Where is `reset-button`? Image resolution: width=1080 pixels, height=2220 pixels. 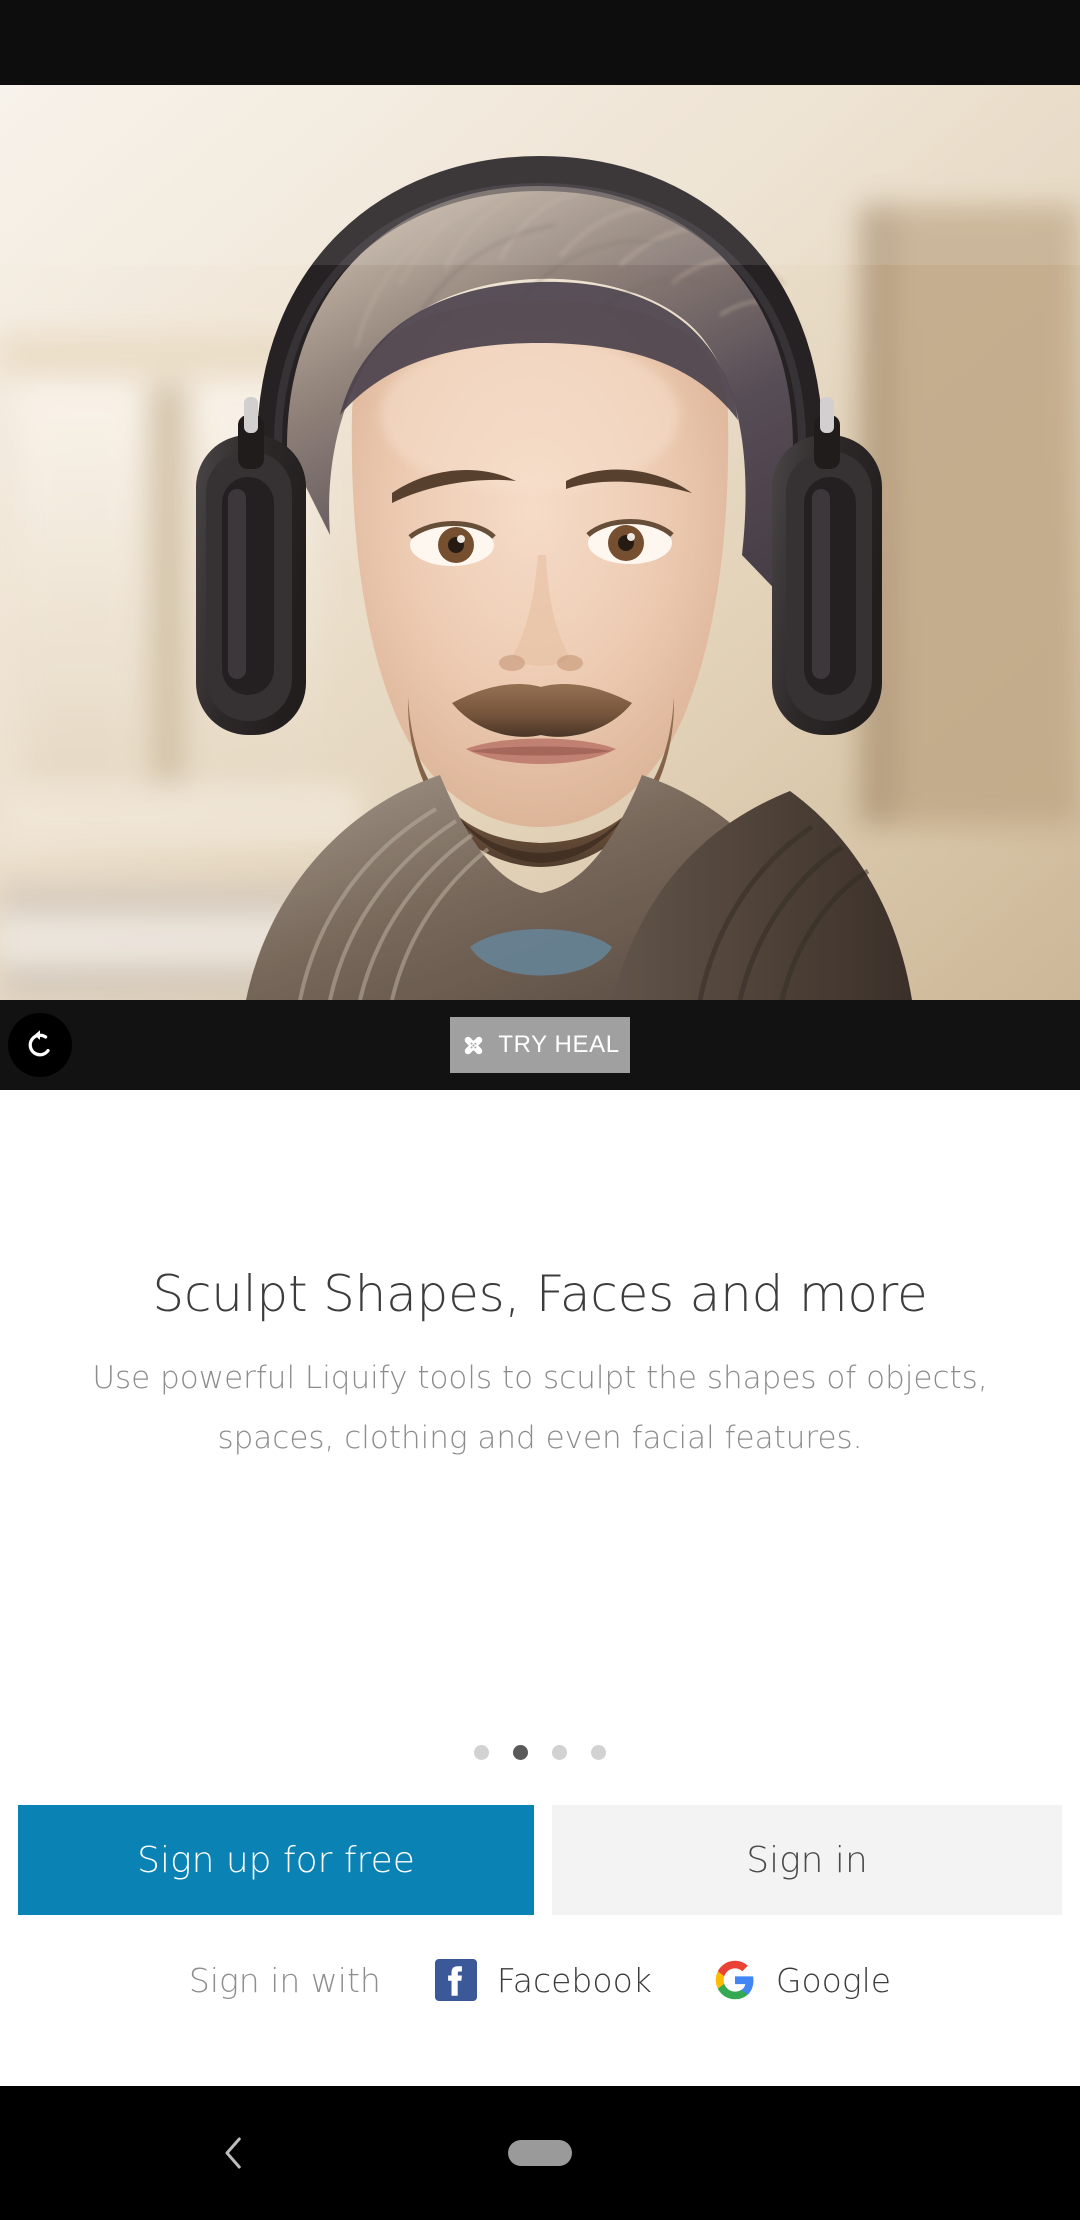 reset-button is located at coordinates (40, 1045).